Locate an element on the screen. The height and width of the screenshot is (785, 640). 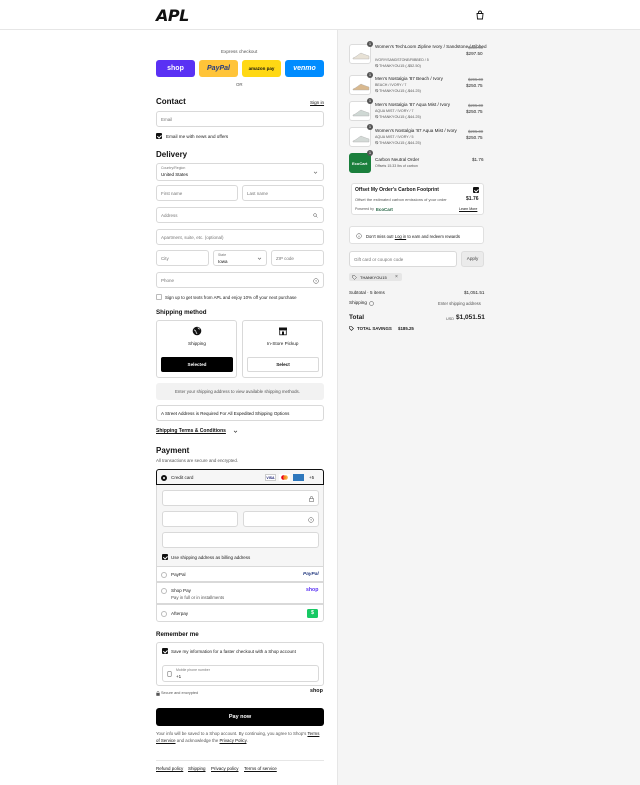
card-number-input is located at coordinates (240, 498).